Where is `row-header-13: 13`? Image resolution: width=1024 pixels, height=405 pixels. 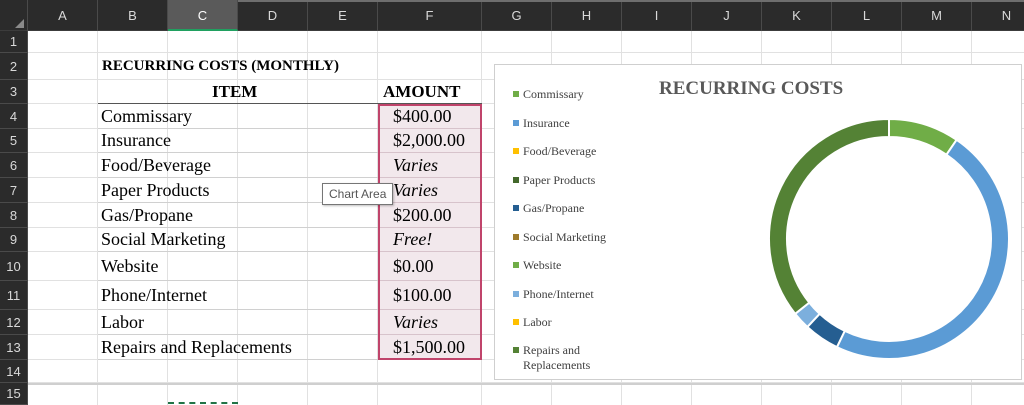
row-header-13: 13 is located at coordinates (14, 347).